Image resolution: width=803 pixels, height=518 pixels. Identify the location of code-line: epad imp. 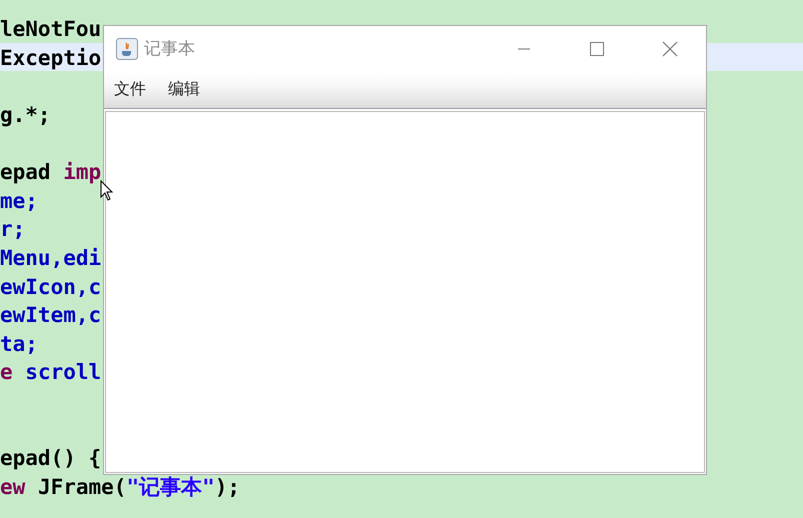
(51, 172).